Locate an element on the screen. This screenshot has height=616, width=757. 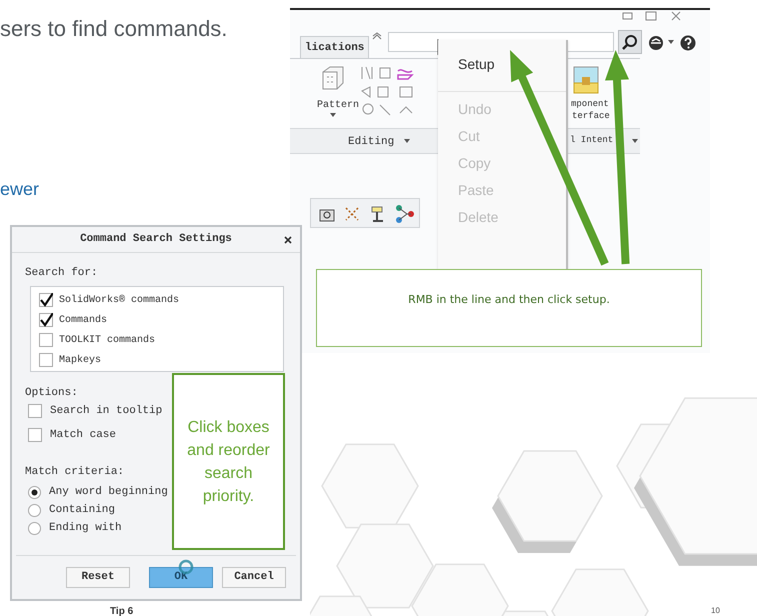
page-number: 10 is located at coordinates (715, 610).